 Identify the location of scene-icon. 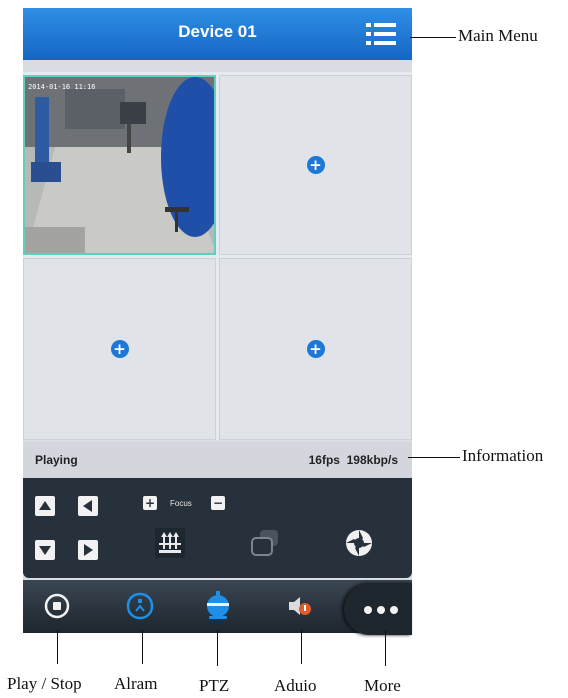
(170, 543).